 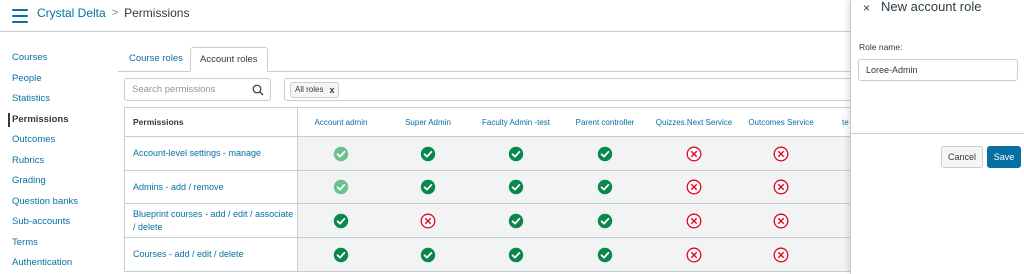 I want to click on role-chip: All roles x, so click(x=315, y=90).